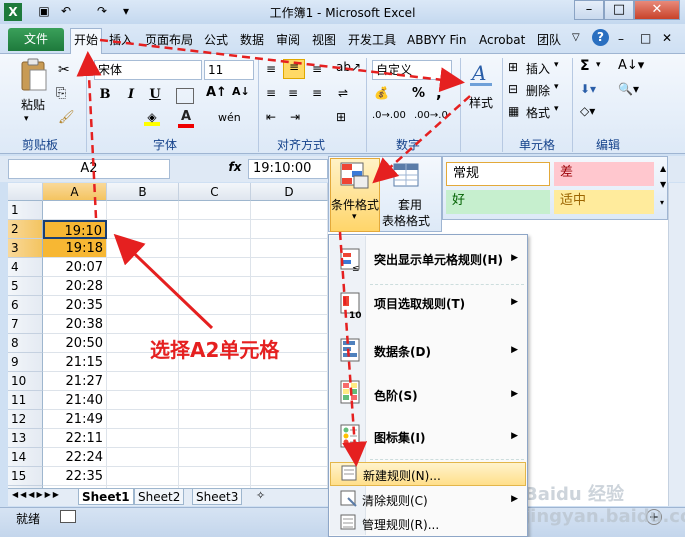  What do you see at coordinates (282, 65) in the screenshot?
I see `arrow-home-to-styles` at bounding box center [282, 65].